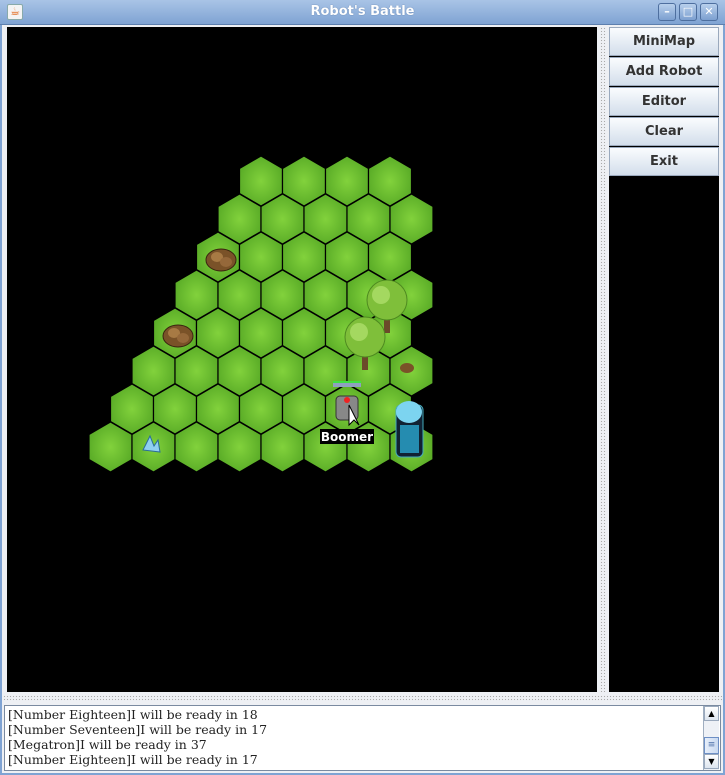  Describe the element at coordinates (347, 437) in the screenshot. I see `robot-name-label: Boomer` at that location.